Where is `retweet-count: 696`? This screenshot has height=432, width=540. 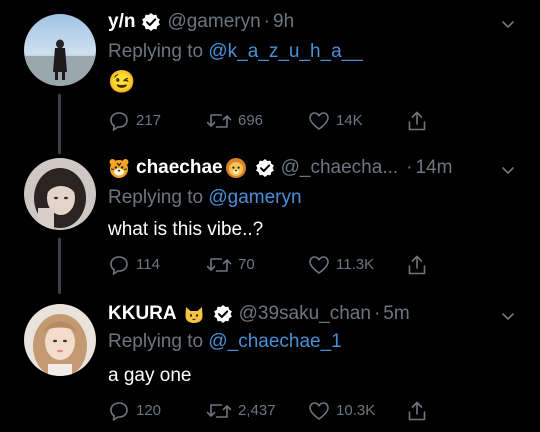
retweet-count: 696 is located at coordinates (251, 120).